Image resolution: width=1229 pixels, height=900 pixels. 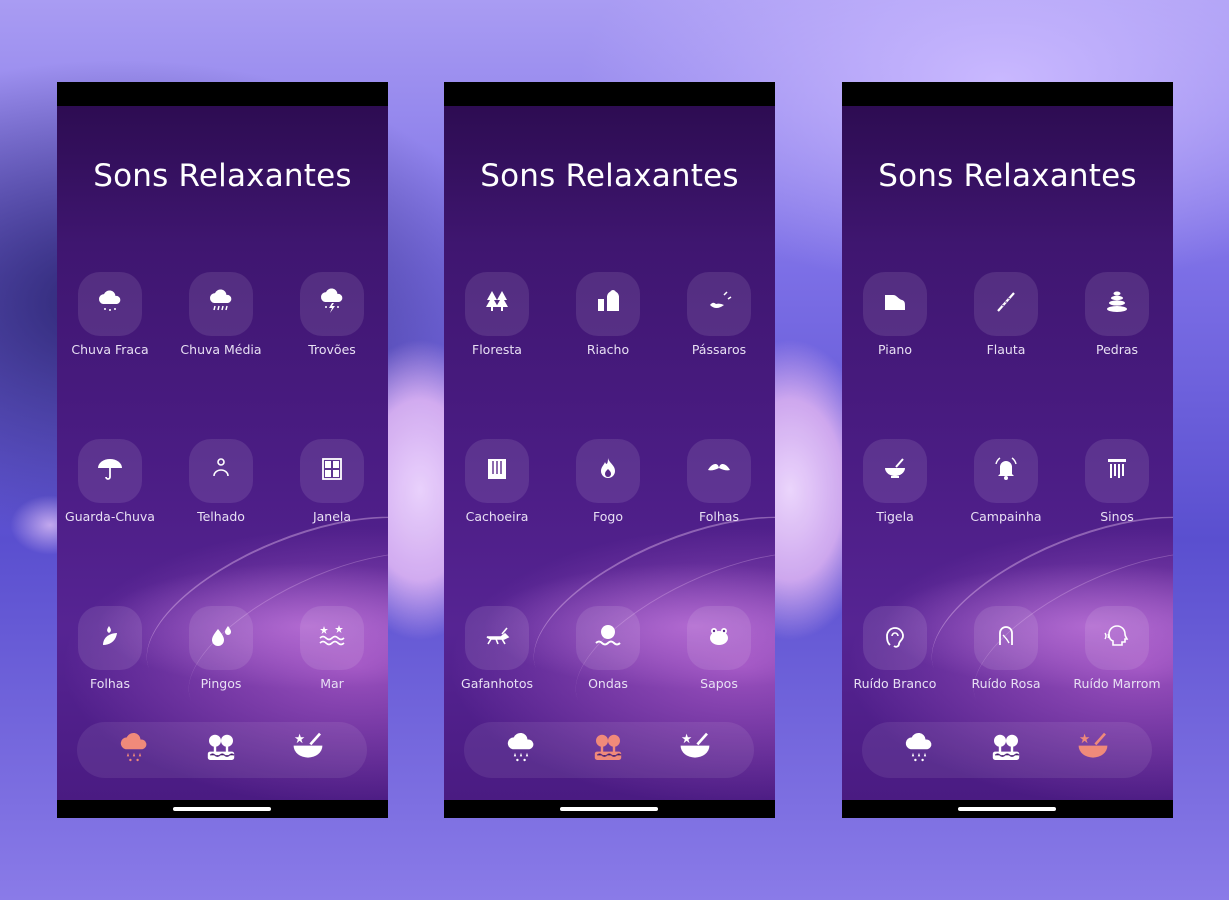 I want to click on sound-label: Pássaros, so click(x=719, y=349).